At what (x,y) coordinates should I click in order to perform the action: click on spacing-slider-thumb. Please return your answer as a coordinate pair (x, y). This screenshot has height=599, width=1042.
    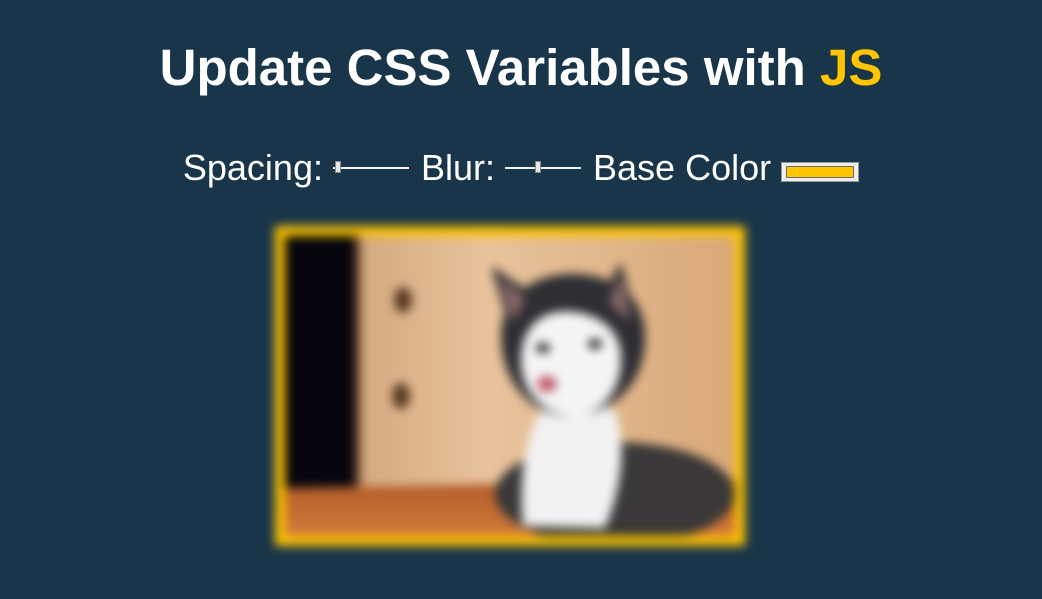
    Looking at the image, I should click on (337, 167).